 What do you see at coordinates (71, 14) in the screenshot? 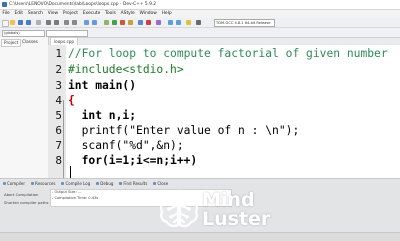
I see `menu-project: Project` at bounding box center [71, 14].